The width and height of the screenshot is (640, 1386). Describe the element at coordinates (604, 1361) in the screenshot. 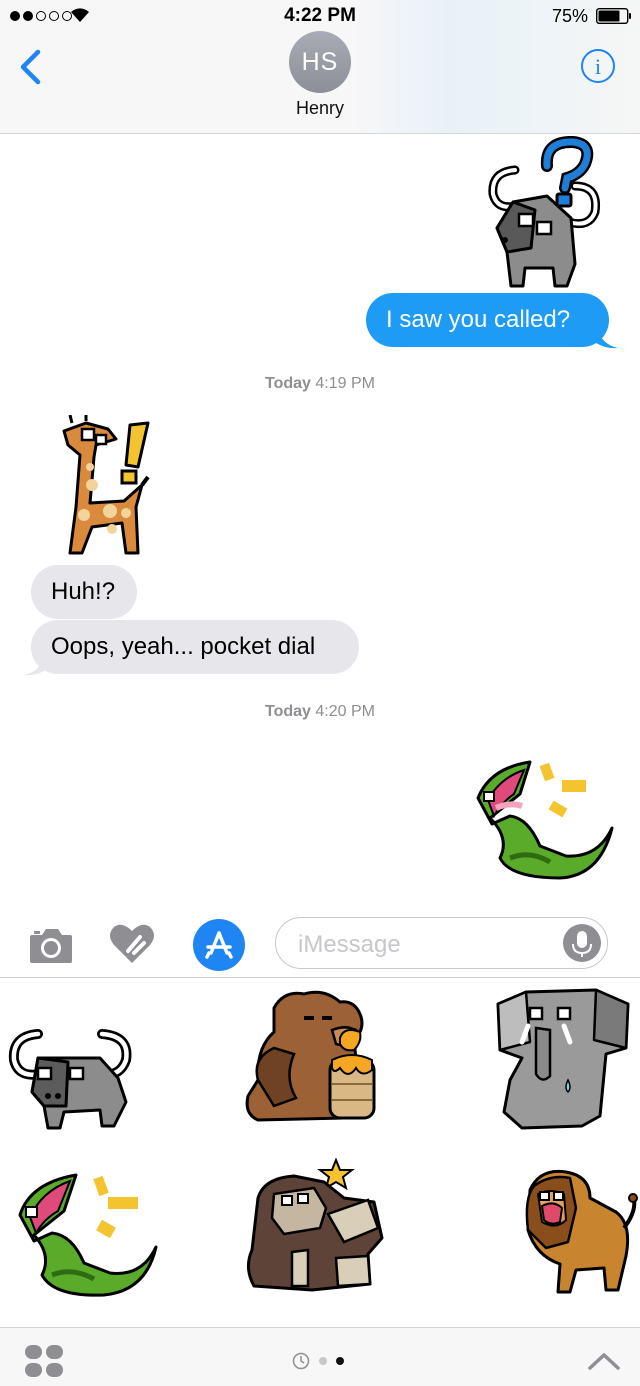

I see `chevron-up-icon` at that location.